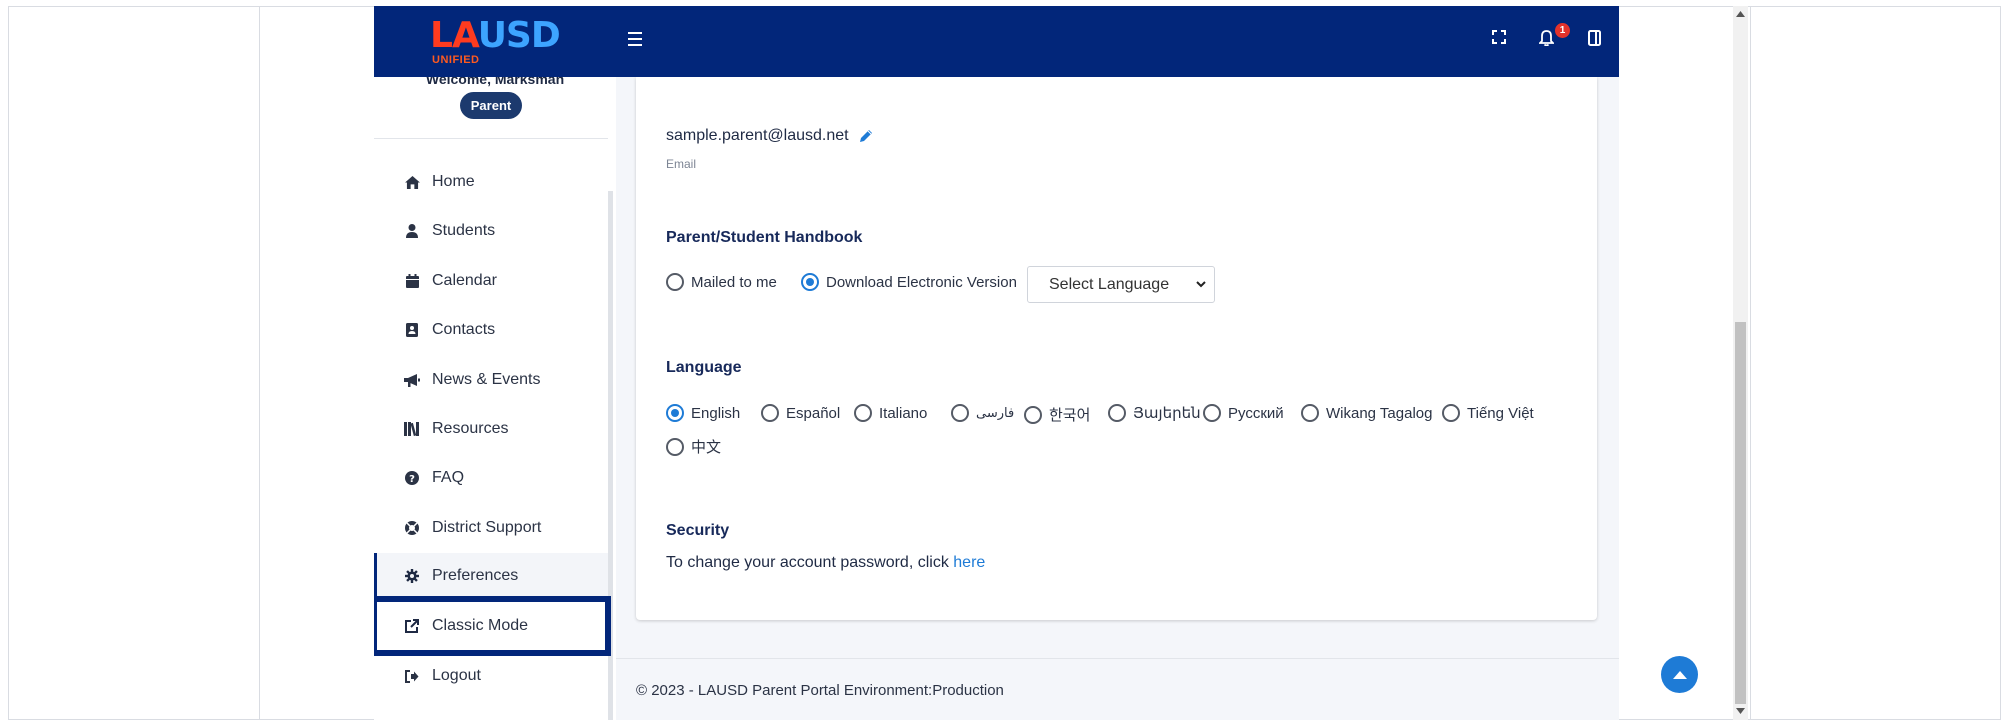  I want to click on menu-icon, so click(635, 39).